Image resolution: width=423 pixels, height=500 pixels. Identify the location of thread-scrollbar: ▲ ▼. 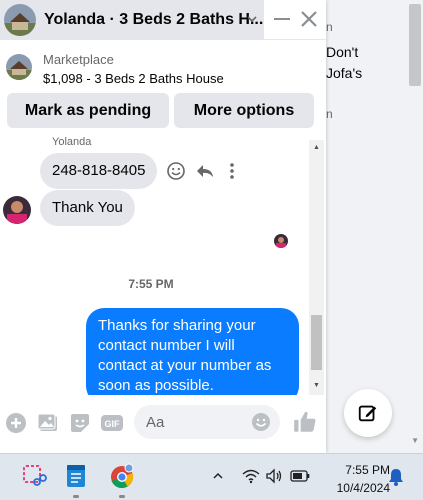
(316, 267).